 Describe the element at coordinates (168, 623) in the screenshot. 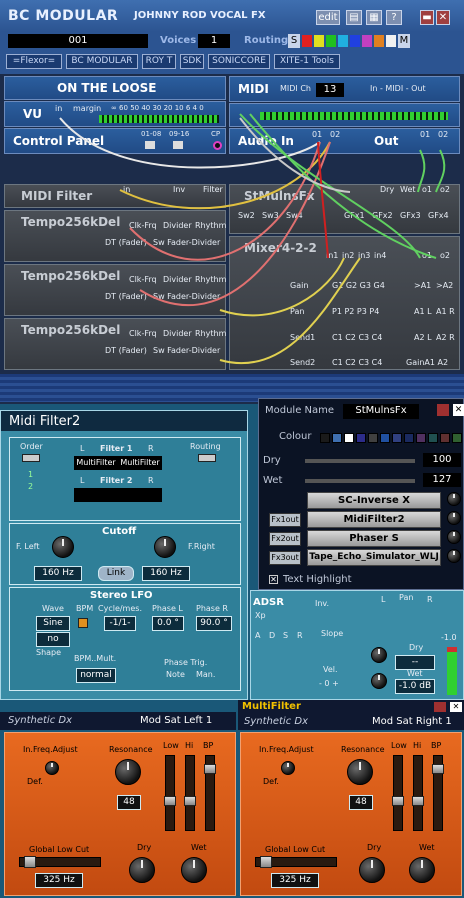

I see `phase-l-field: 0.0 °` at that location.